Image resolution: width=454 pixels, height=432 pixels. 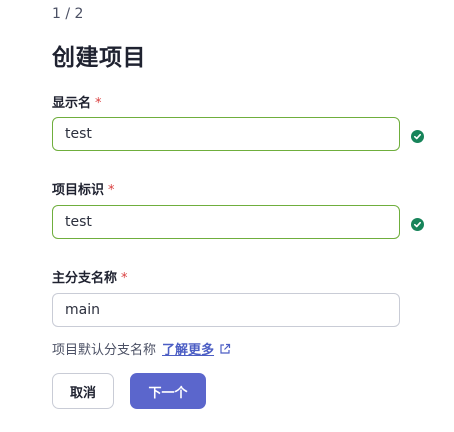 What do you see at coordinates (168, 391) in the screenshot?
I see `next-button: 下一个` at bounding box center [168, 391].